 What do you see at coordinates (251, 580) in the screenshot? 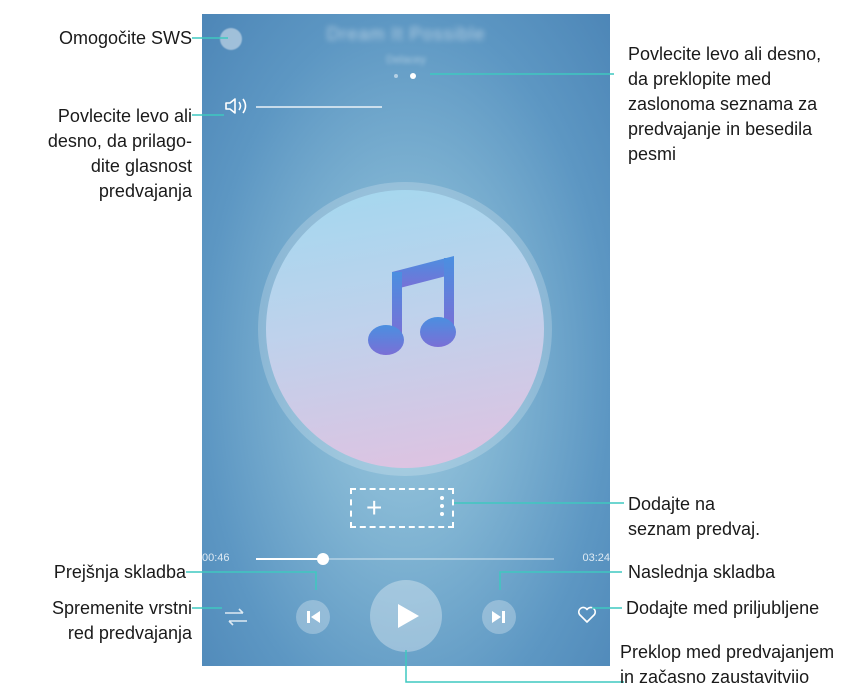
I see `callout-line-previous` at bounding box center [251, 580].